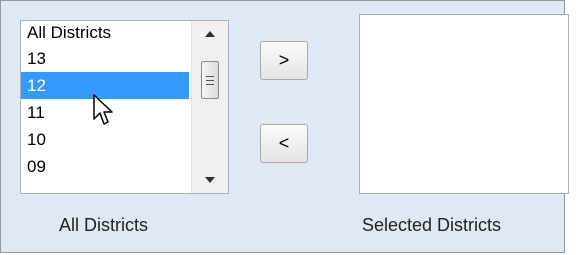 This screenshot has width=576, height=255. What do you see at coordinates (432, 225) in the screenshot?
I see `selected-districts-caption: Selected Districts` at bounding box center [432, 225].